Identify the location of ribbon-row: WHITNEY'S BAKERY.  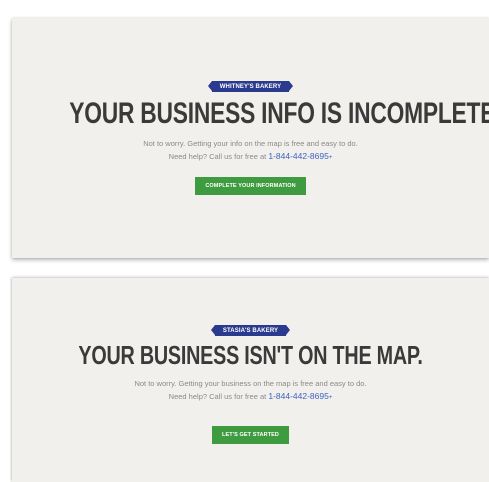
(250, 84).